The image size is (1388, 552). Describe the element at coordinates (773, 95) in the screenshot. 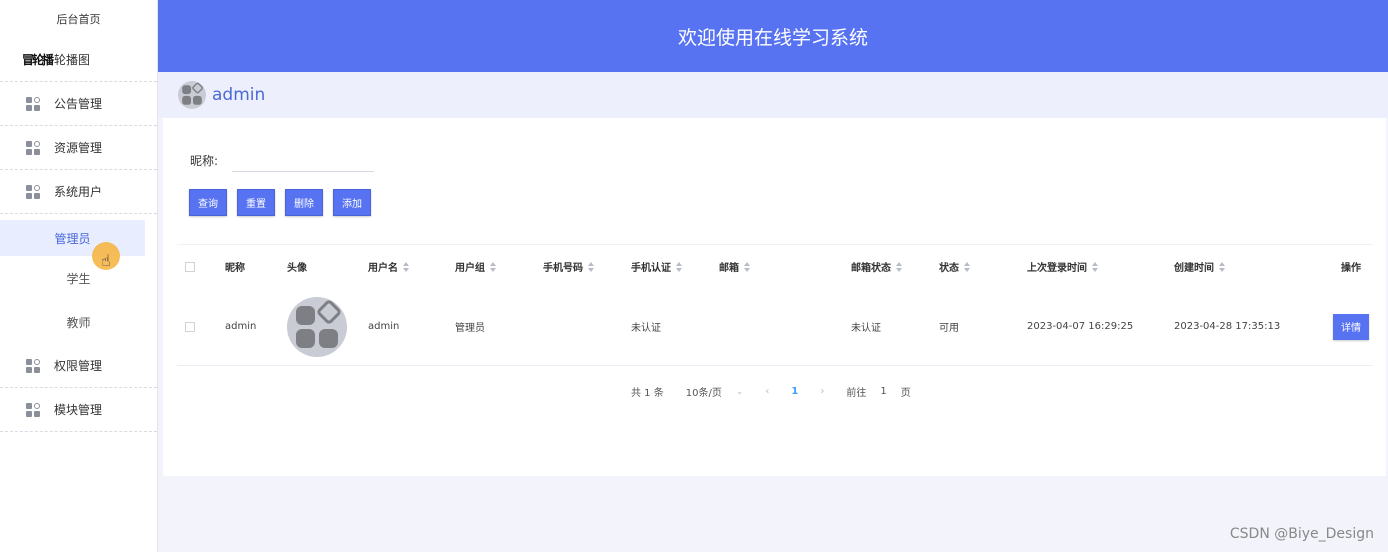

I see `user-bar: admin` at that location.